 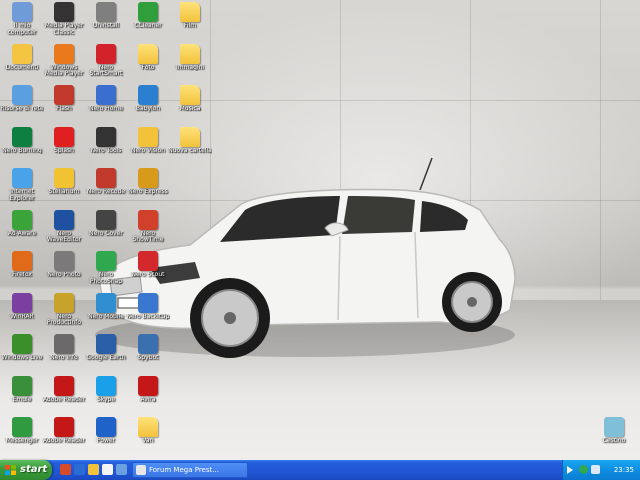 What do you see at coordinates (190, 150) in the screenshot?
I see `desktop-icon-label: Nuova cartella` at bounding box center [190, 150].